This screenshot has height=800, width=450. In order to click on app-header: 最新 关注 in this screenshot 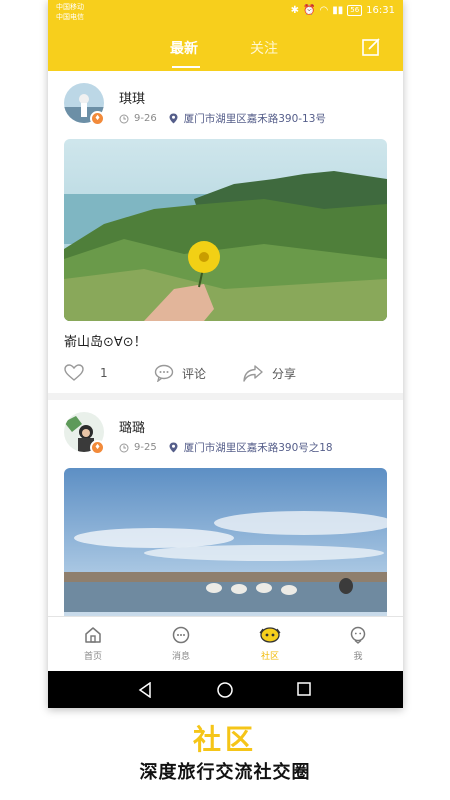, I will do `click(225, 47)`.